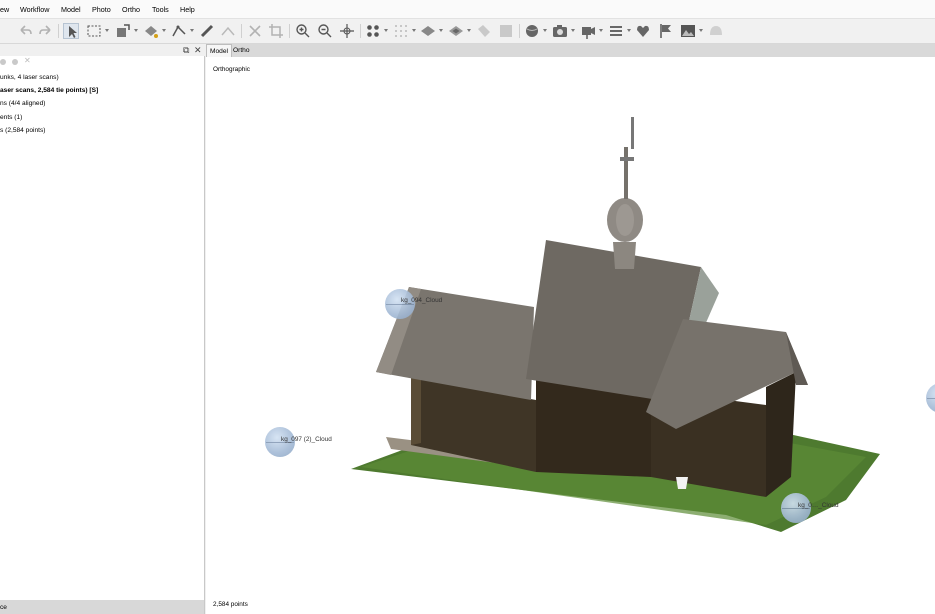 The width and height of the screenshot is (935, 614). Describe the element at coordinates (102, 62) in the screenshot. I see `workspace-toolbar: ✕` at that location.